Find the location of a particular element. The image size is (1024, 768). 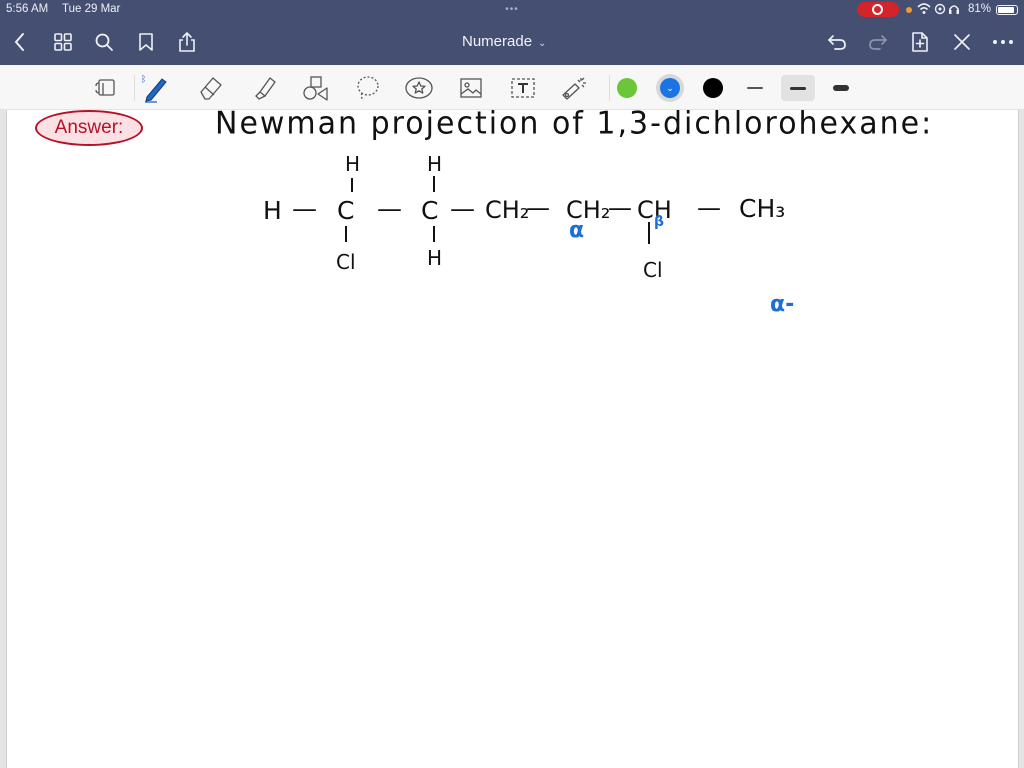

laser-pointer-icon is located at coordinates (574, 88).